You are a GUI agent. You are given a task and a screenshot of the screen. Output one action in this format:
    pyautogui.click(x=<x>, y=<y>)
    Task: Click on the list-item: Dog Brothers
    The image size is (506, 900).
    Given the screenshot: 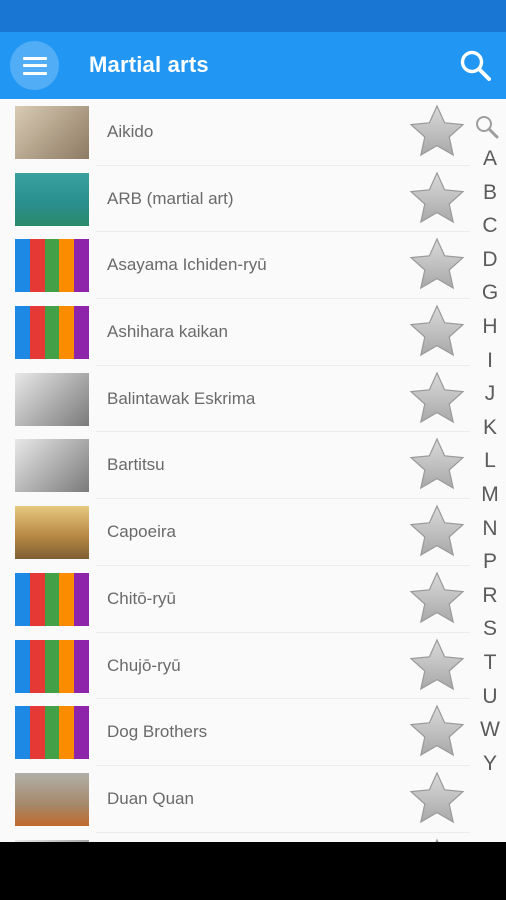 What is the action you would take?
    pyautogui.click(x=235, y=732)
    